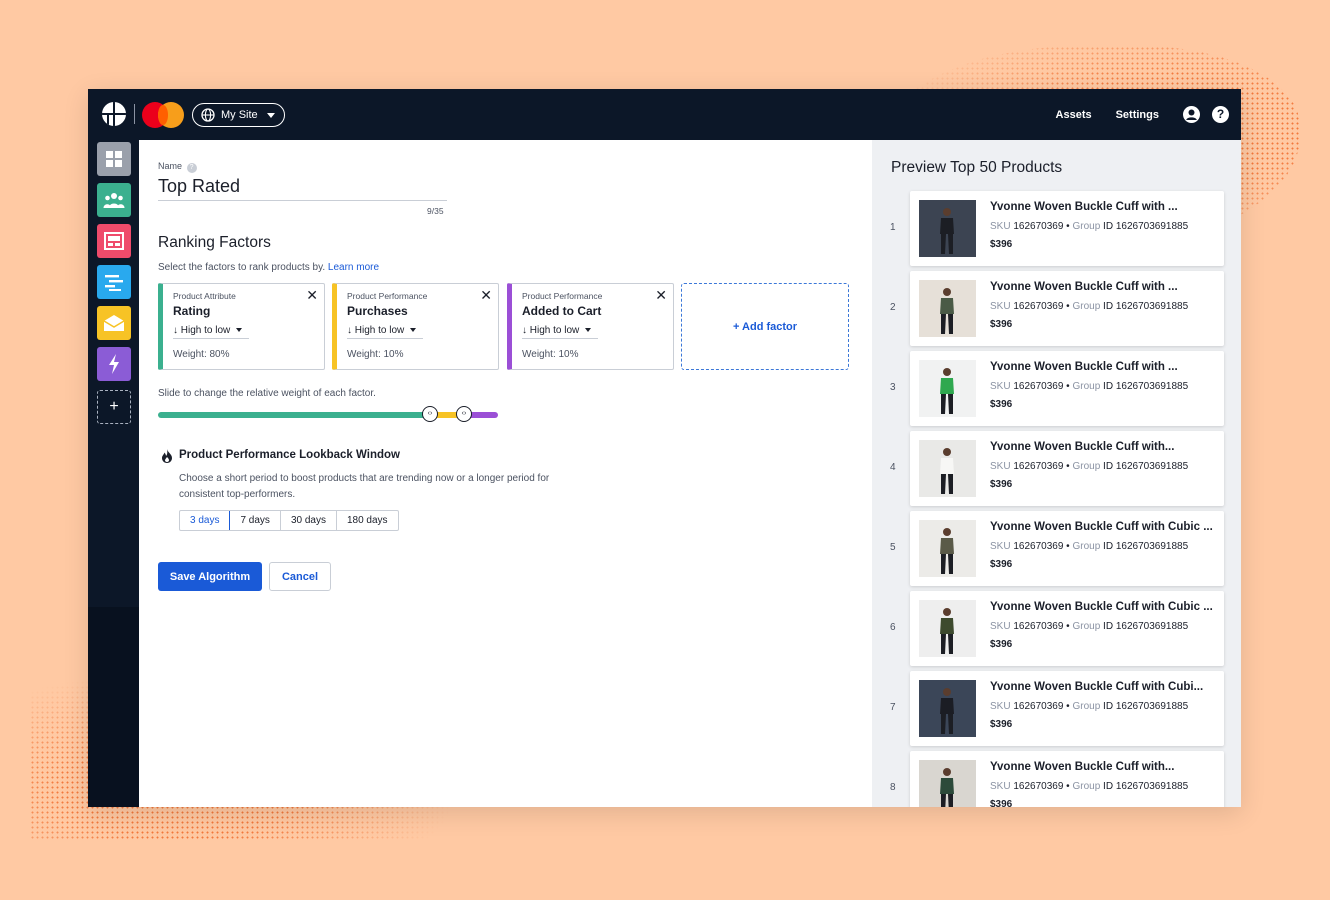 This screenshot has width=1330, height=900. Describe the element at coordinates (300, 576) in the screenshot. I see `cancel-button: Cancel` at that location.